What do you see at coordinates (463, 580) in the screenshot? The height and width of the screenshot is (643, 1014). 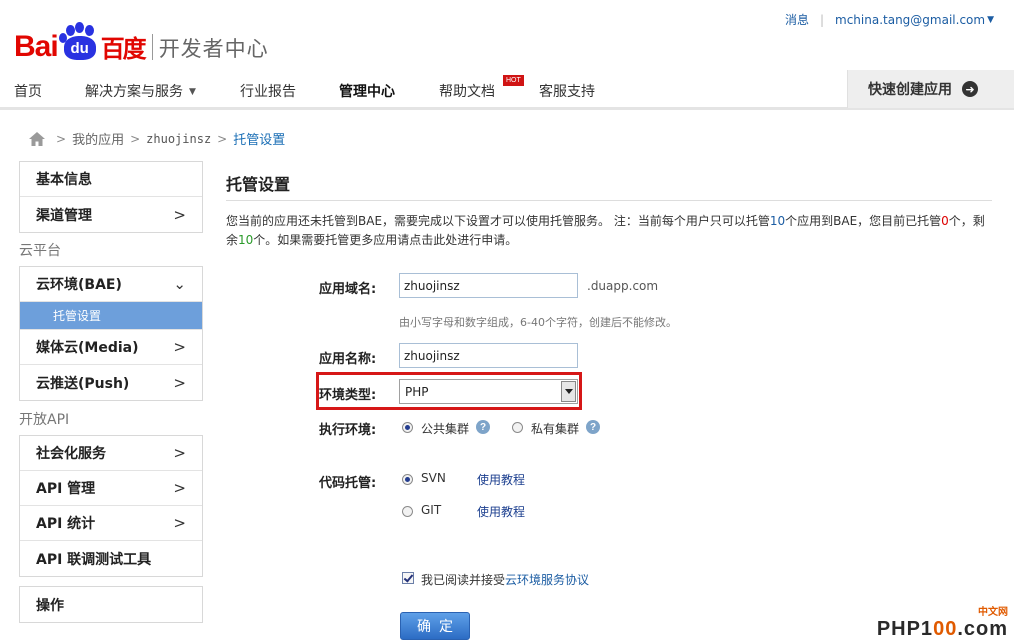 I see `agree-prefix: 我已阅读并接受` at bounding box center [463, 580].